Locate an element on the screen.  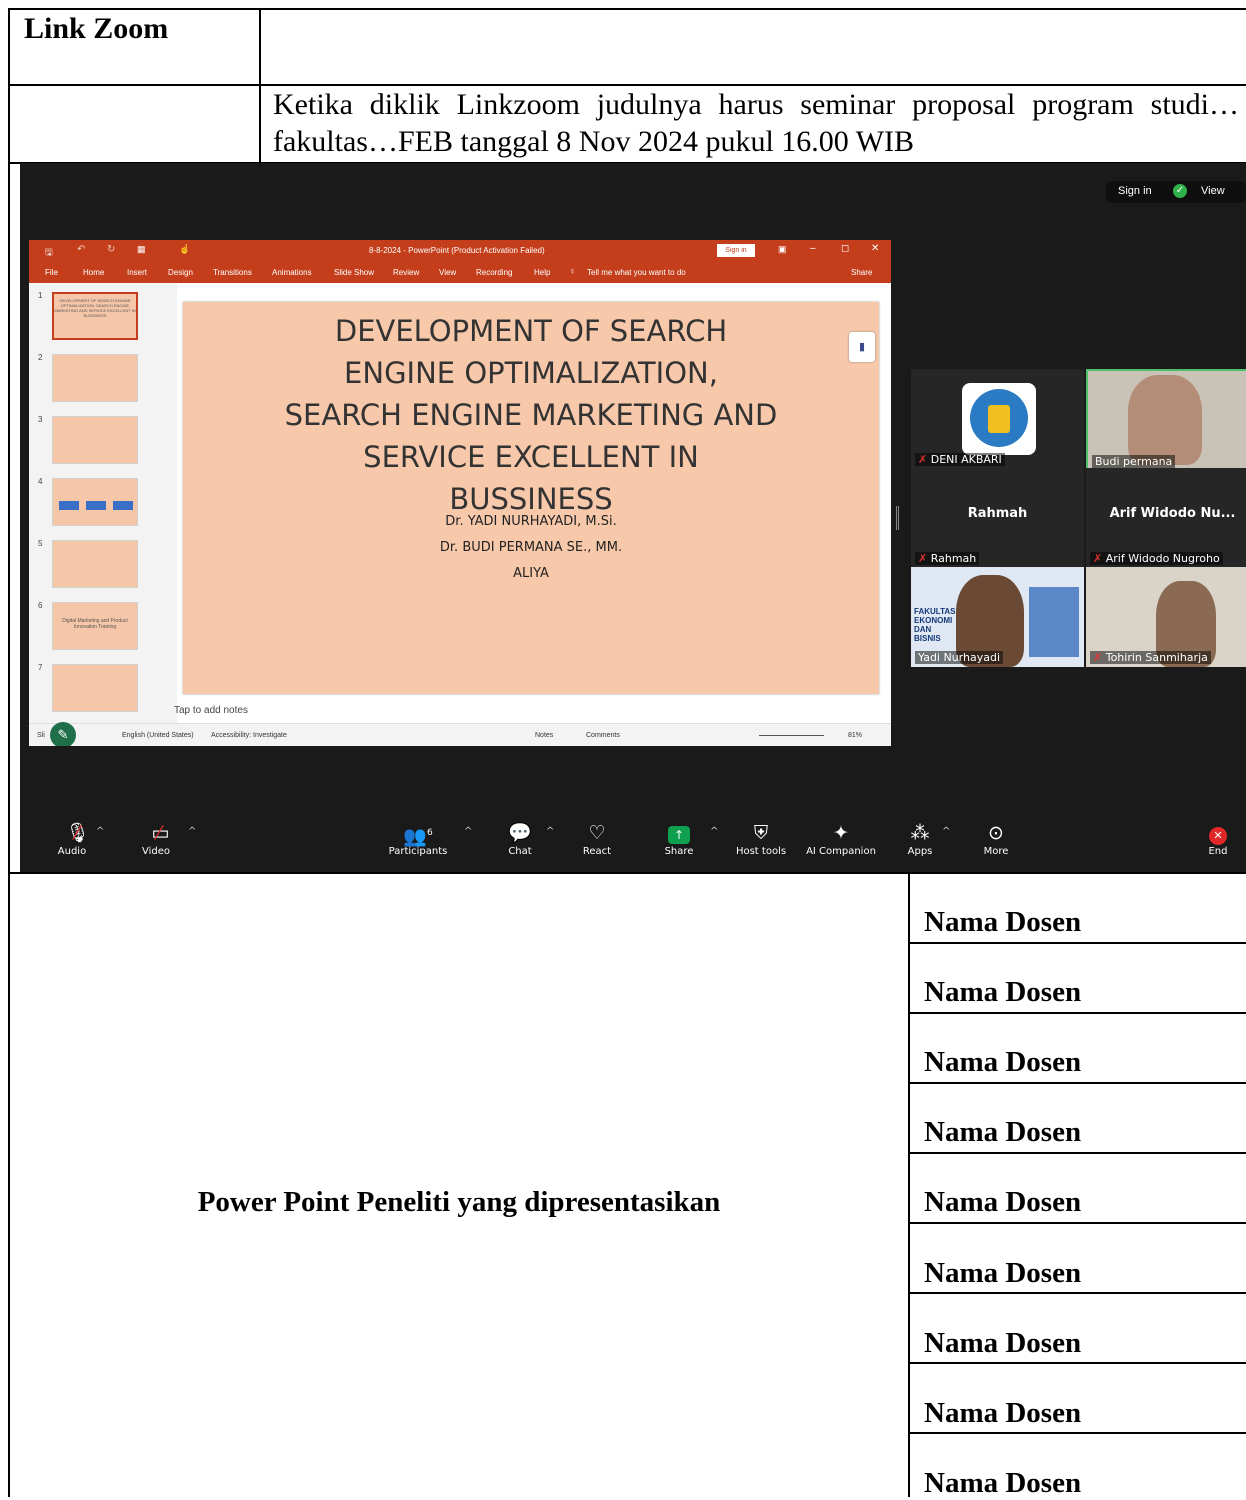
participant-label: ✗ DENI AKBARI is located at coordinates (960, 459).